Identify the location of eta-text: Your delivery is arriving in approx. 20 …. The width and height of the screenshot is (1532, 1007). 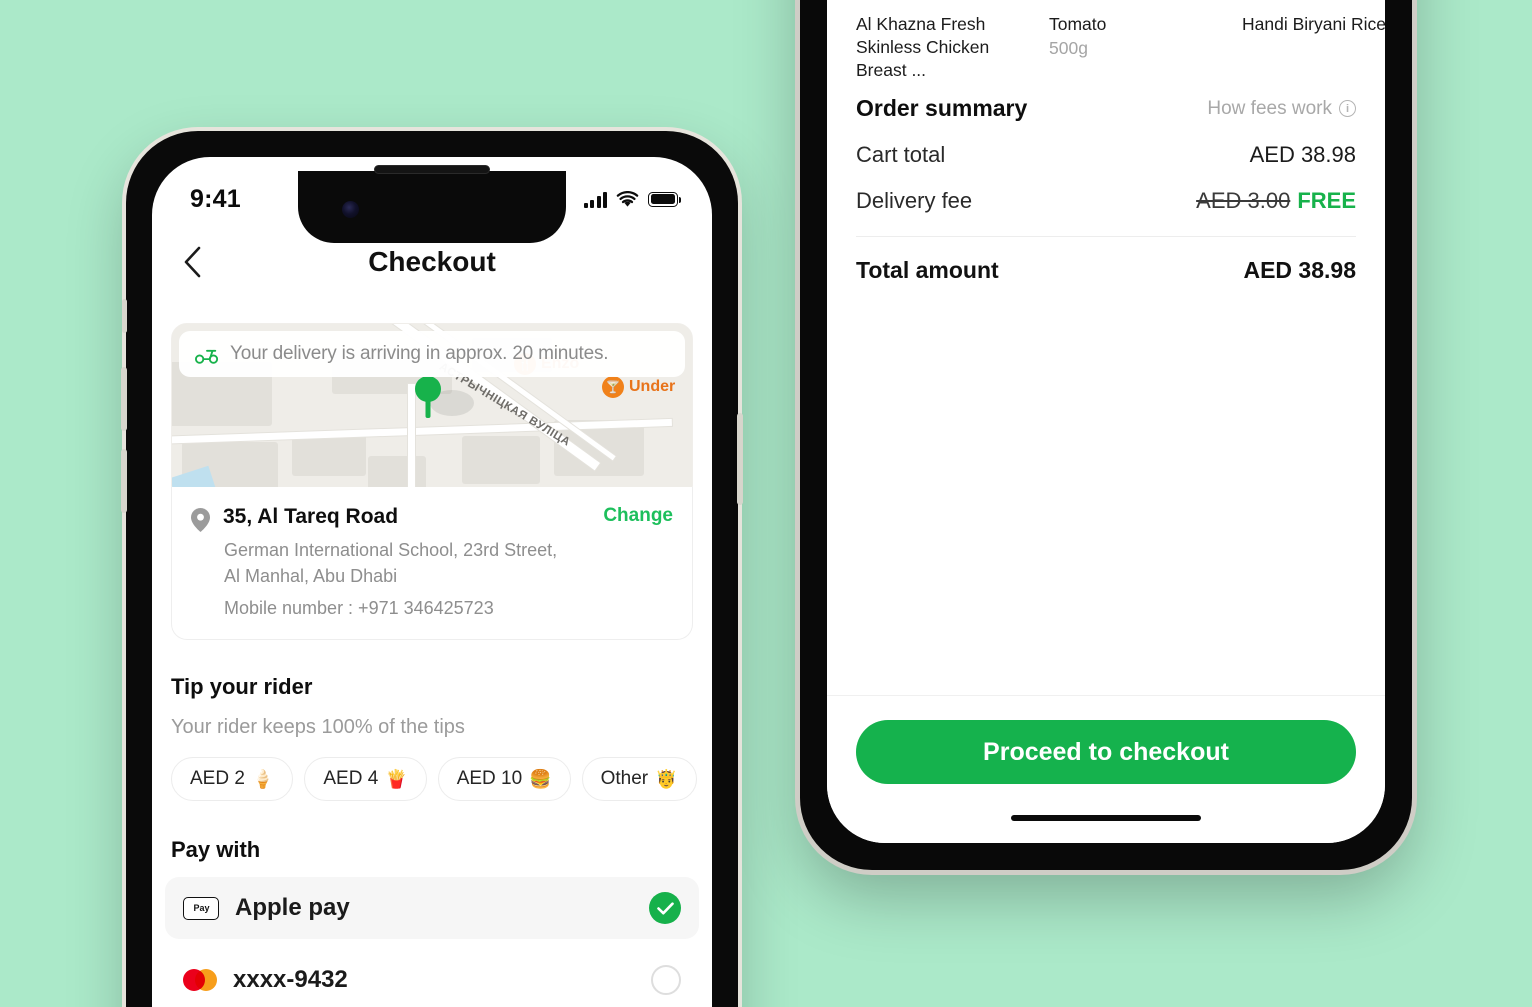
(419, 353).